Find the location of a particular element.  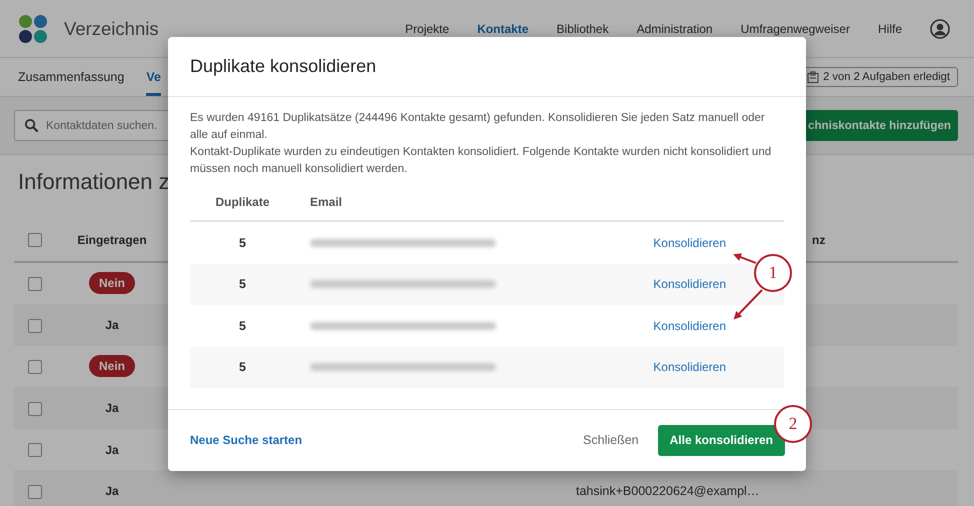

column-header: Eingetragen is located at coordinates (112, 239).